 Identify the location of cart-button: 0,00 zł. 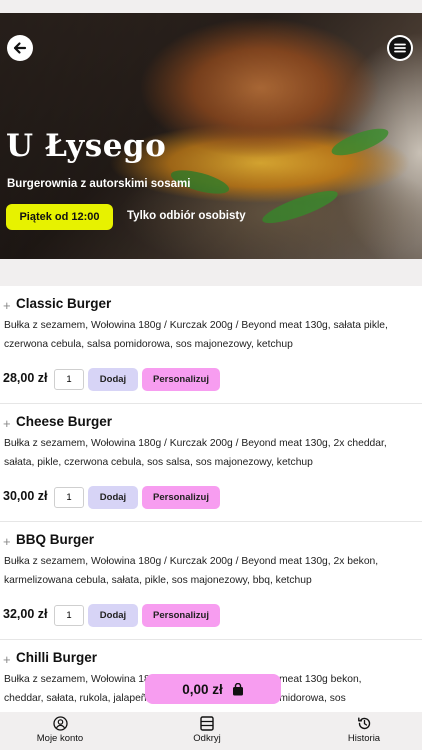
(213, 689).